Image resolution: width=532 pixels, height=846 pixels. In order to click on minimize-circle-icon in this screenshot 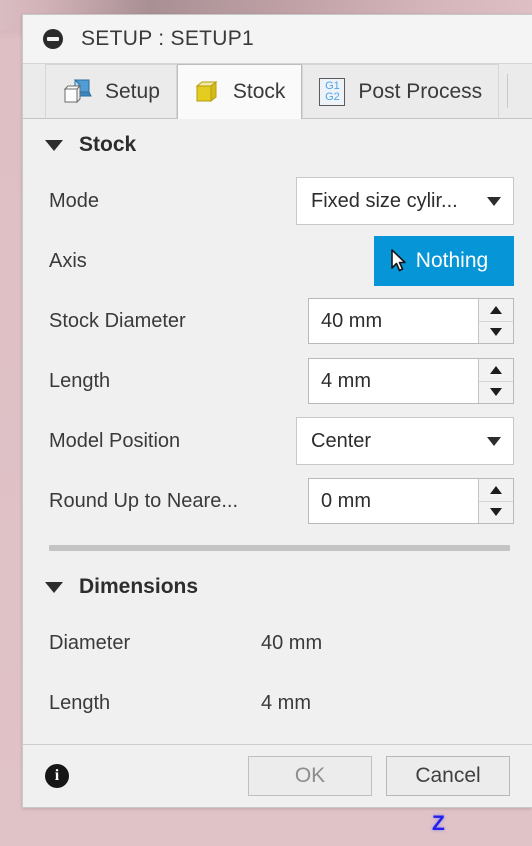, I will do `click(53, 39)`.